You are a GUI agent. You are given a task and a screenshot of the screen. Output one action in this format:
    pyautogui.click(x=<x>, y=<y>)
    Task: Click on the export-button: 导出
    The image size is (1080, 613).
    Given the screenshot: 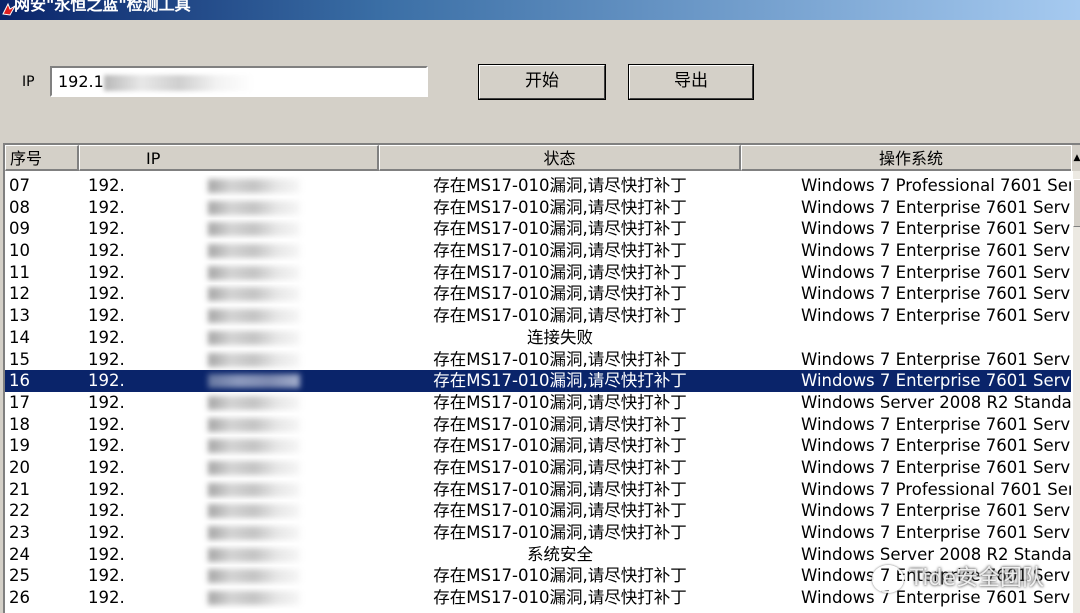 What is the action you would take?
    pyautogui.click(x=691, y=82)
    